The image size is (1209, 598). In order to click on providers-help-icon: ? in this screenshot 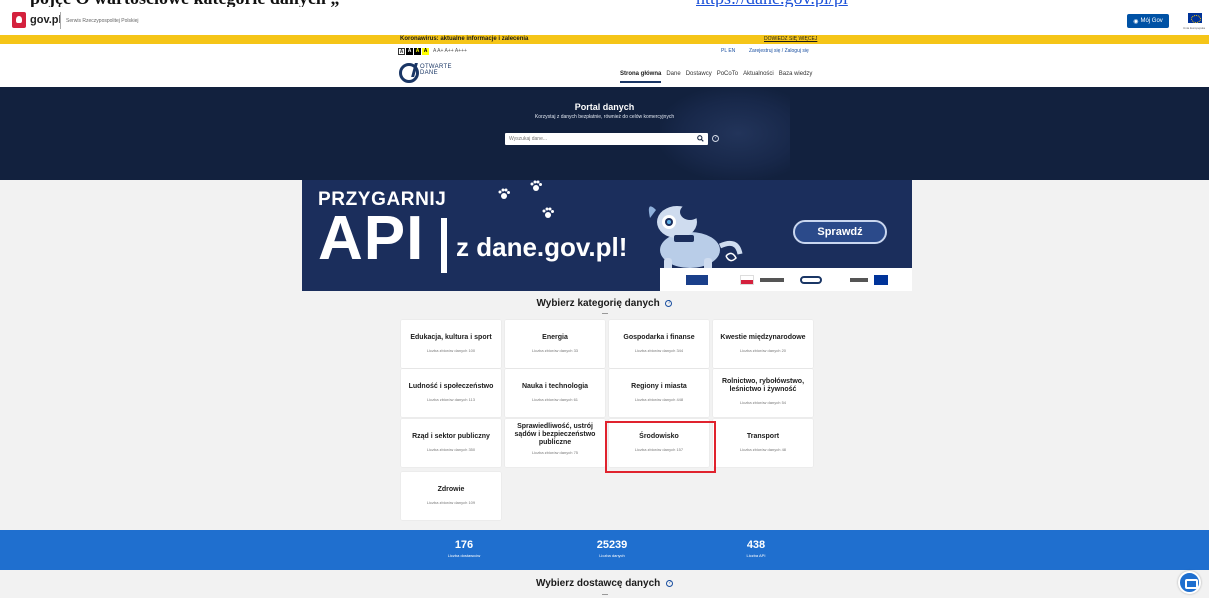, I will do `click(670, 583)`.